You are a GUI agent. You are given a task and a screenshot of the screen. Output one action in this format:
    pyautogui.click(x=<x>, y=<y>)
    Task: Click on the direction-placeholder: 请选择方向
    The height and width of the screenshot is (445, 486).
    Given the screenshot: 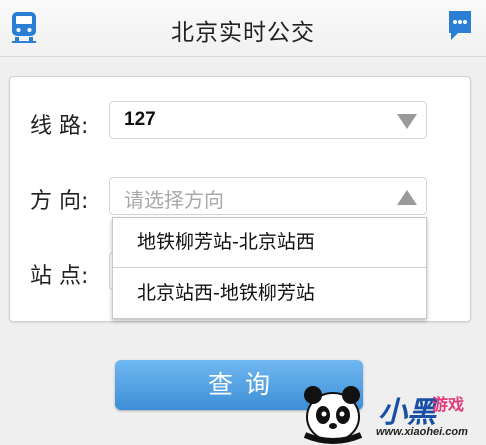 What is the action you would take?
    pyautogui.click(x=174, y=200)
    